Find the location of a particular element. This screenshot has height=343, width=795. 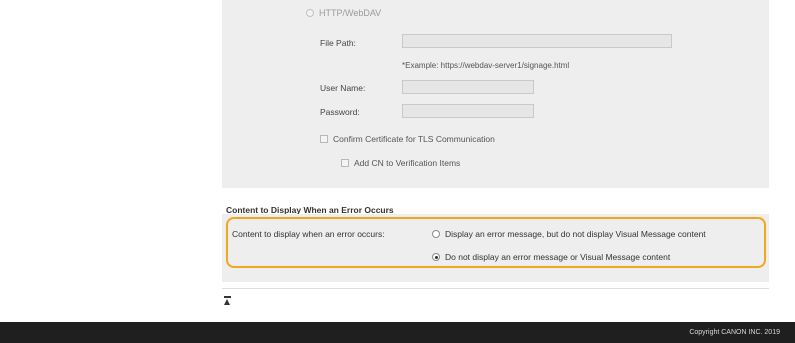

file-path-input is located at coordinates (537, 41).